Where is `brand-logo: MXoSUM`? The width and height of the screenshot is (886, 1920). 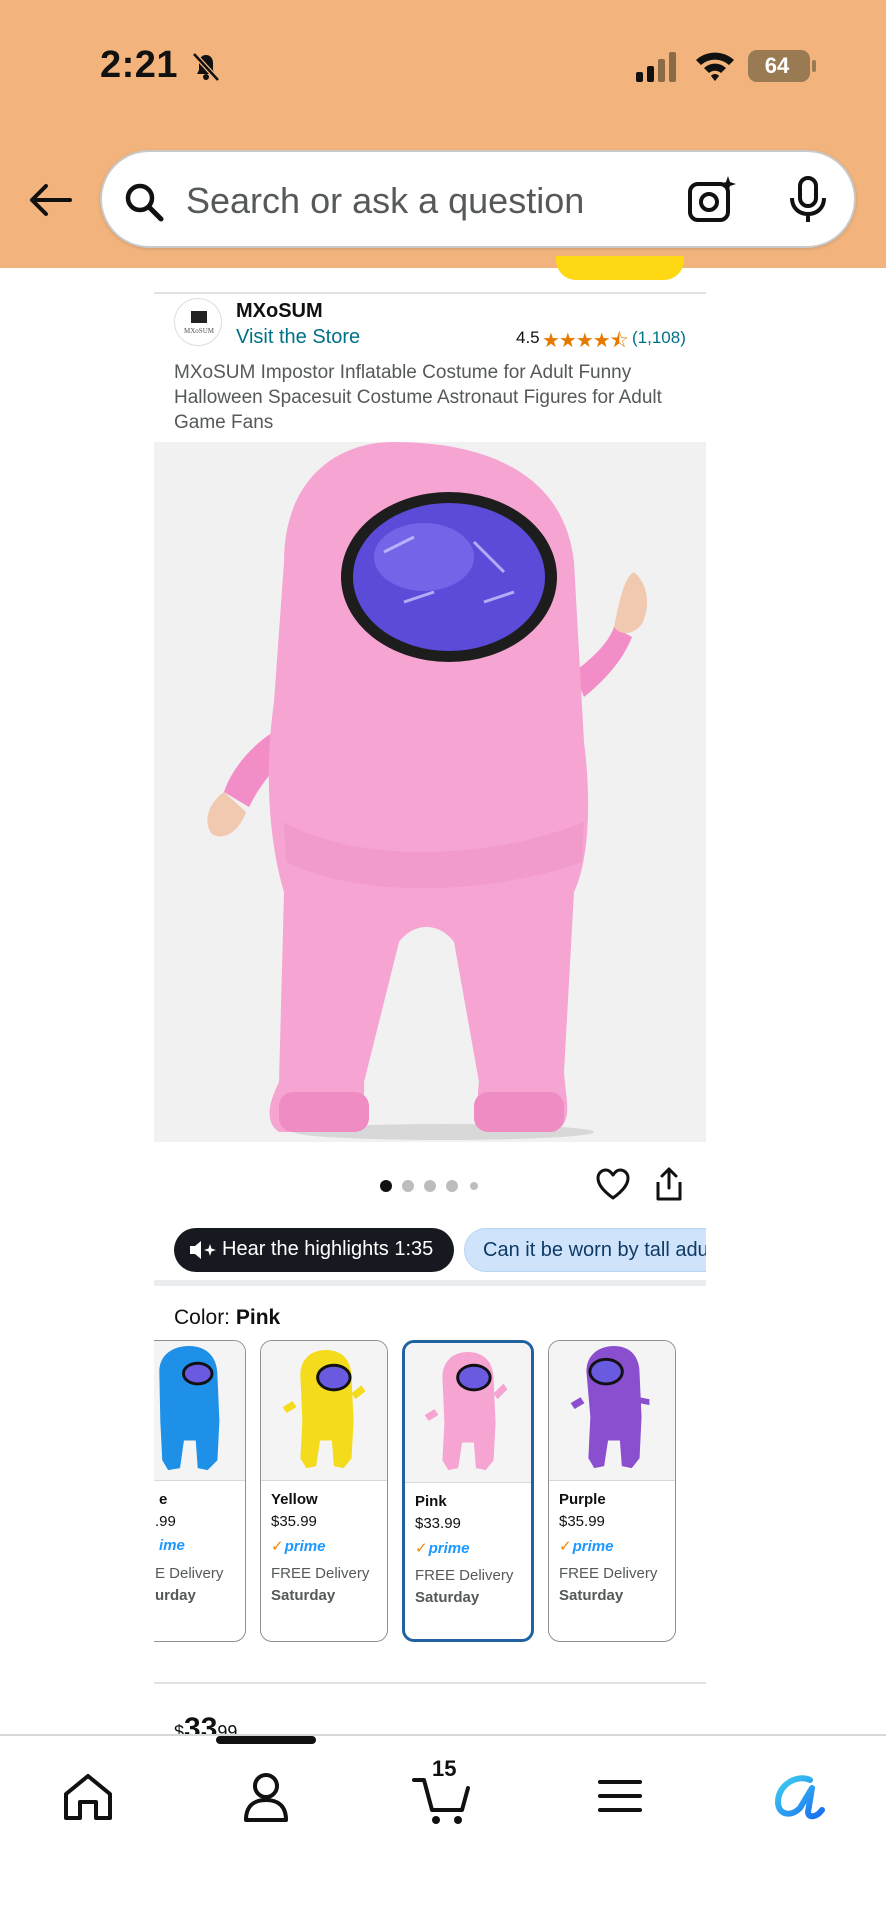
brand-logo: MXoSUM is located at coordinates (198, 322).